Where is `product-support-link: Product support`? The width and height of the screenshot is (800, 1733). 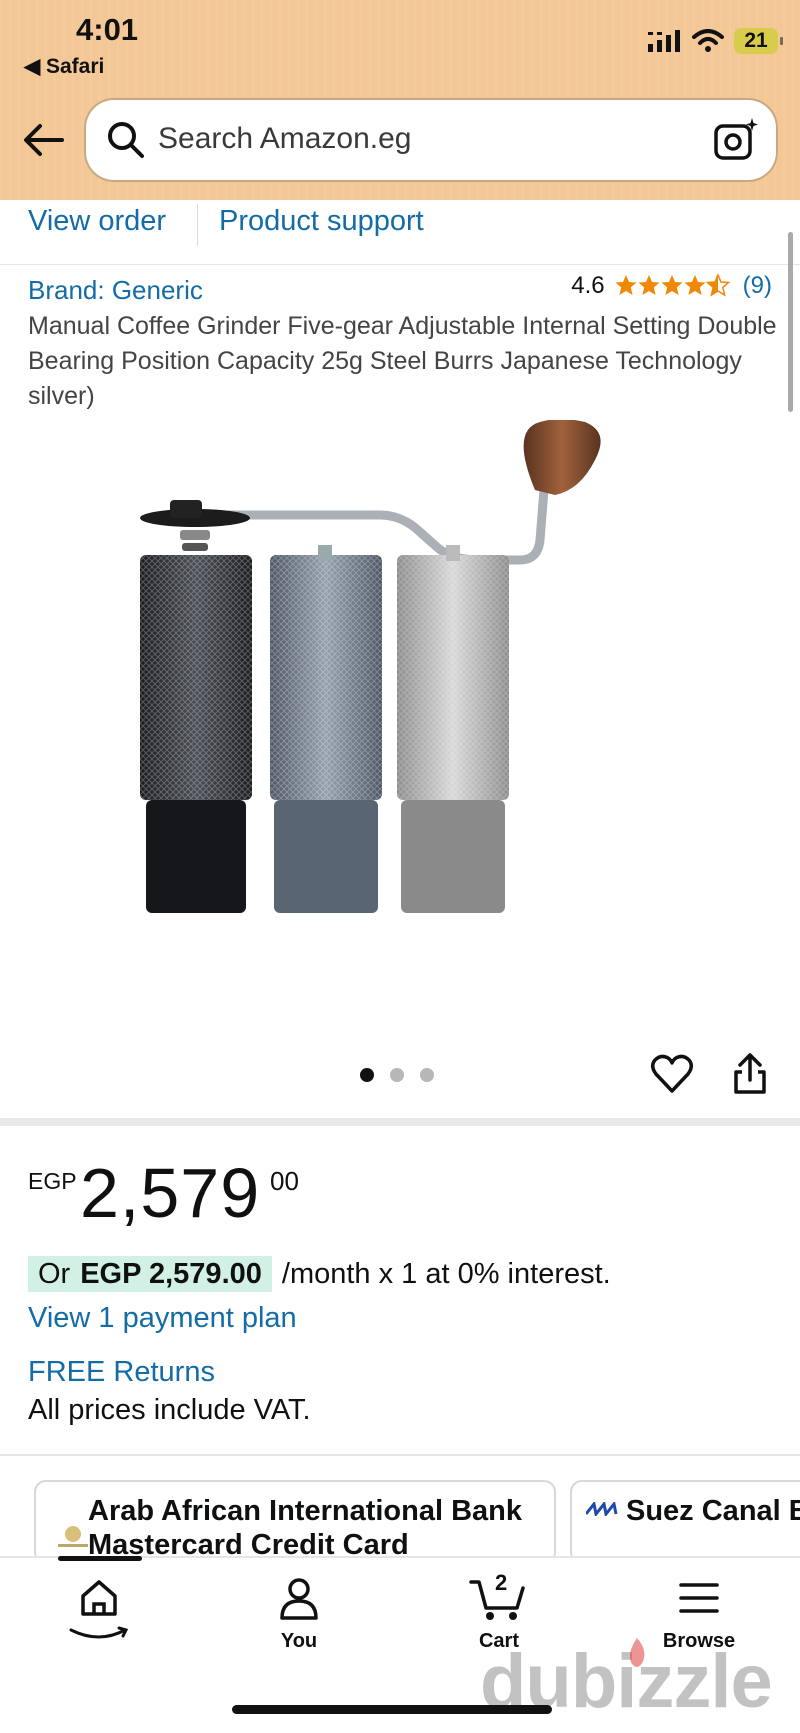
product-support-link: Product support is located at coordinates (321, 221).